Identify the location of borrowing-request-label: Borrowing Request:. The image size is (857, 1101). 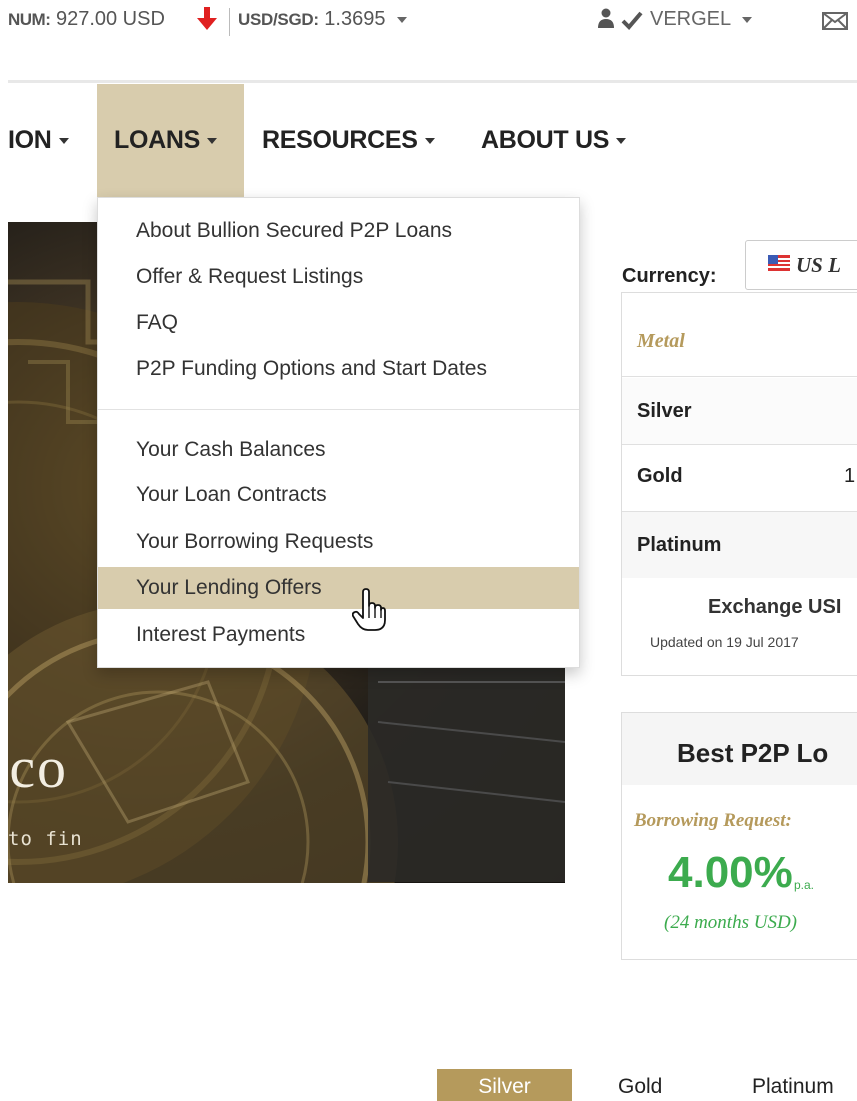
(713, 820).